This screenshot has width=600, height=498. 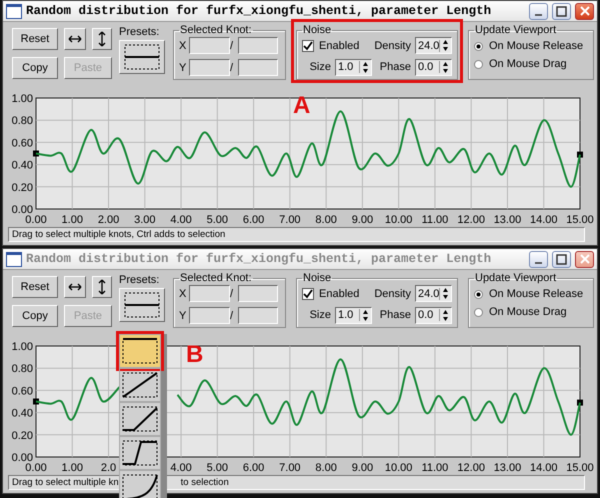 I want to click on axis-tick-label: 14.00, so click(x=544, y=468).